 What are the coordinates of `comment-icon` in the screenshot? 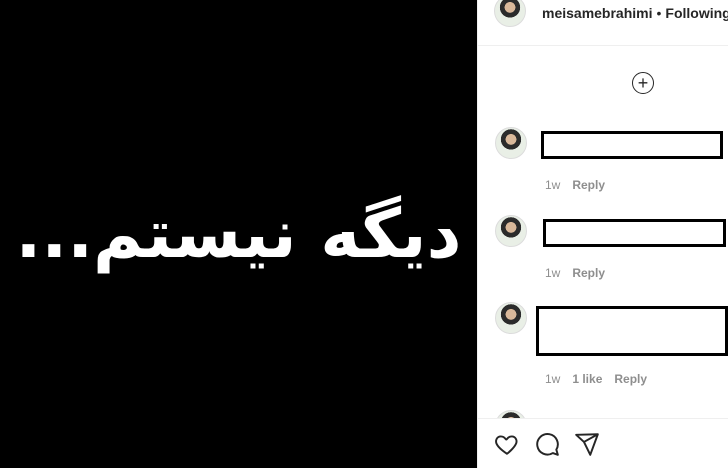 It's located at (547, 444).